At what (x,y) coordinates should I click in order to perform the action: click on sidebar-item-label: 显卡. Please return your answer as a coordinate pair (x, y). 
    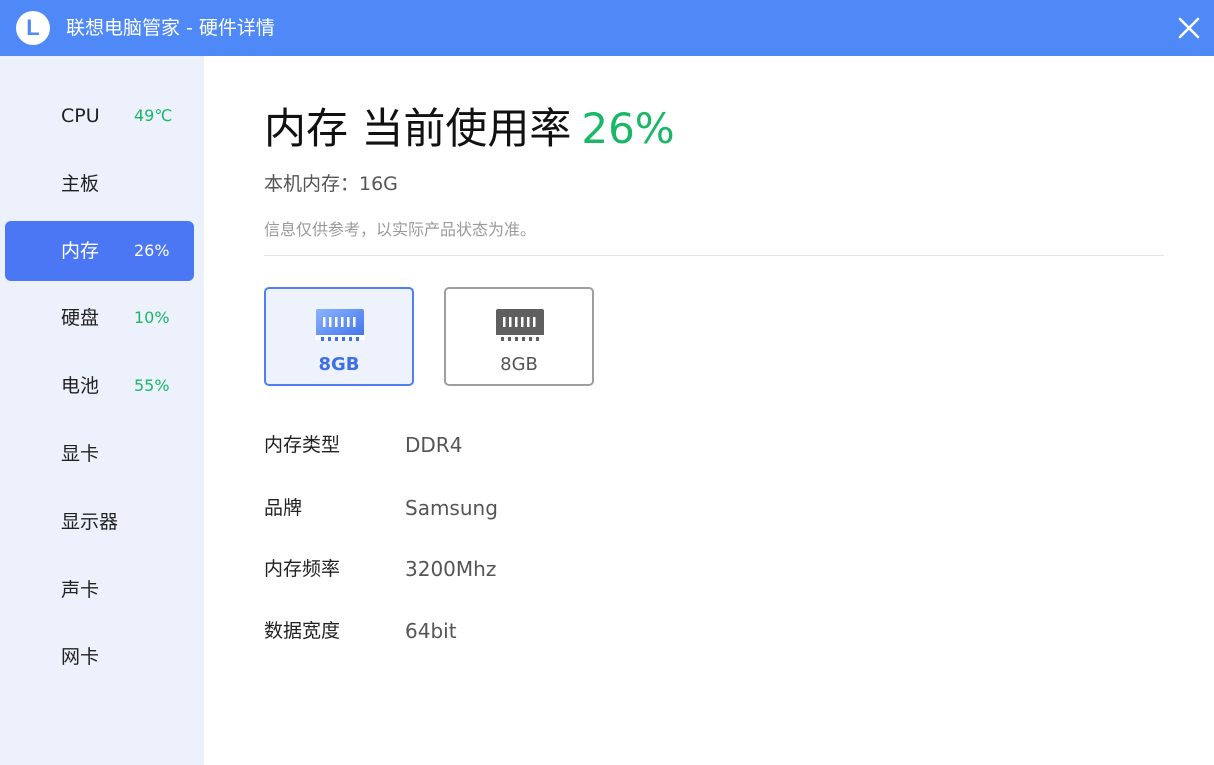
    Looking at the image, I should click on (80, 454).